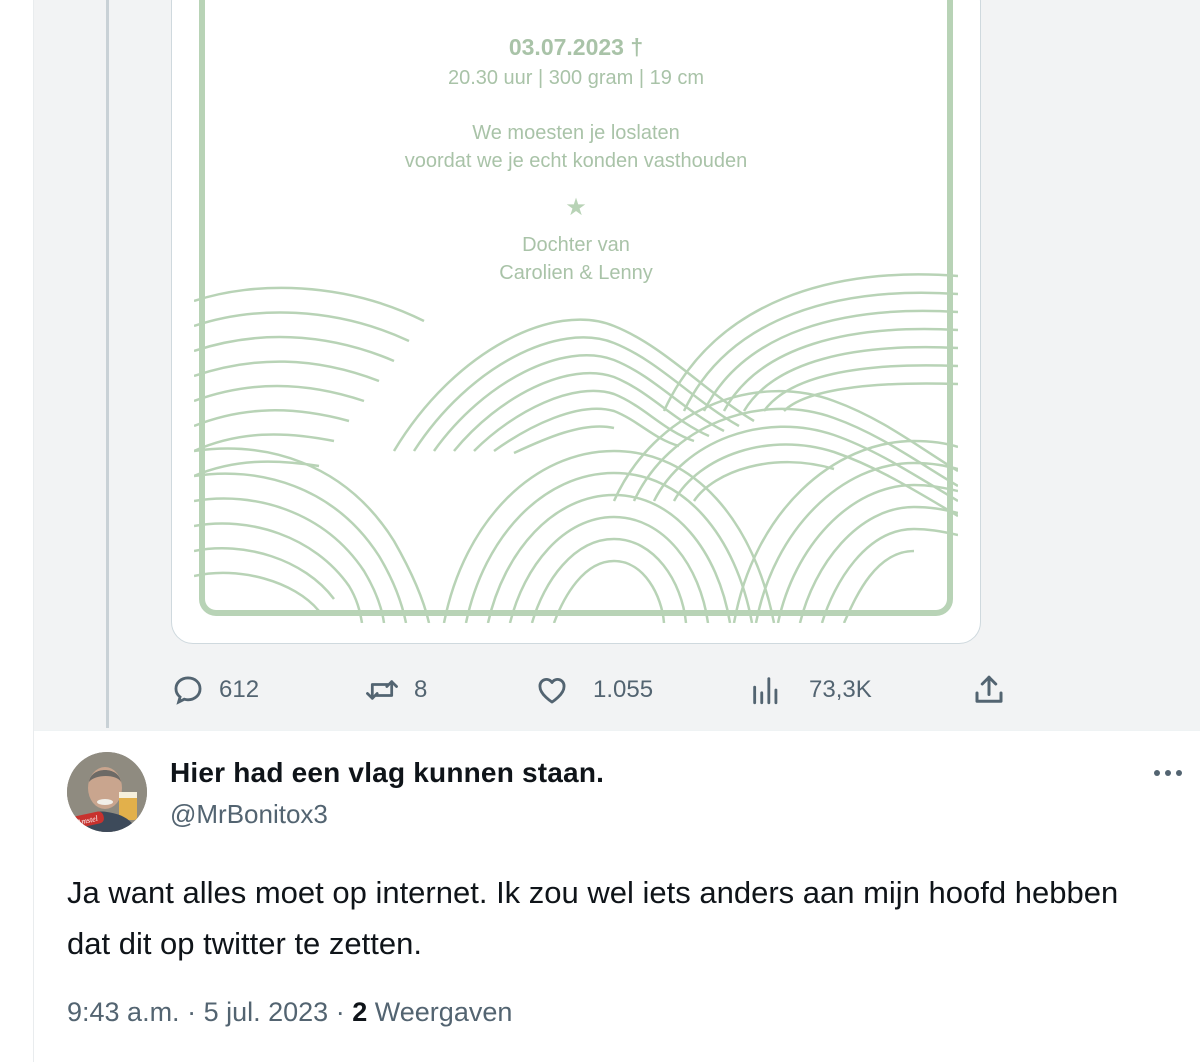  What do you see at coordinates (576, 245) in the screenshot?
I see `card-parents-line1: Dochter van` at bounding box center [576, 245].